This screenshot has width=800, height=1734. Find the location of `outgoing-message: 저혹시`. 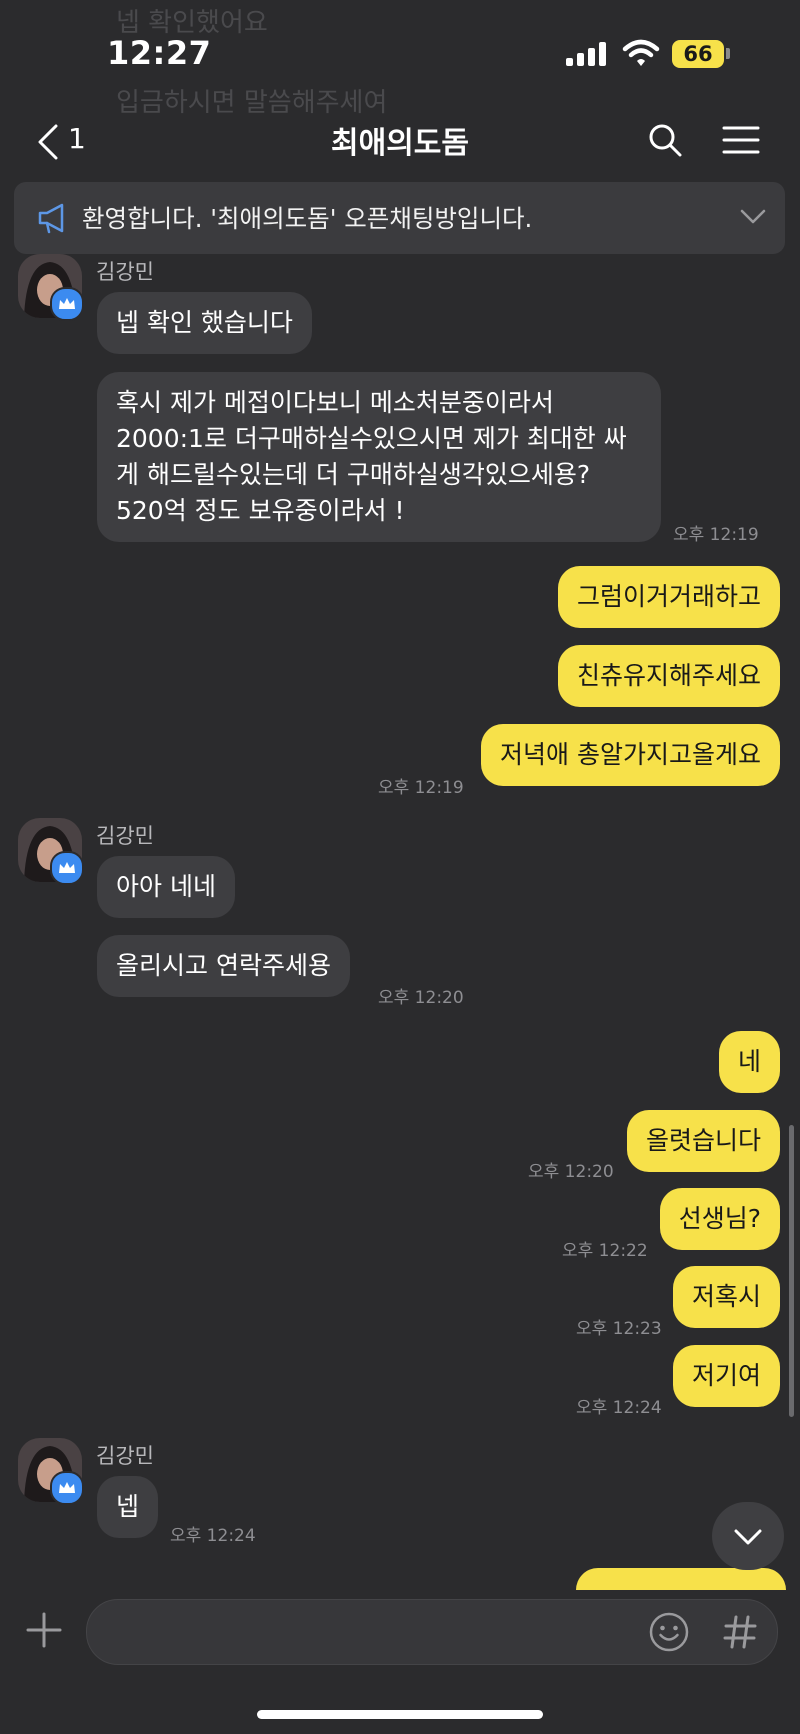

outgoing-message: 저혹시 is located at coordinates (726, 1297).